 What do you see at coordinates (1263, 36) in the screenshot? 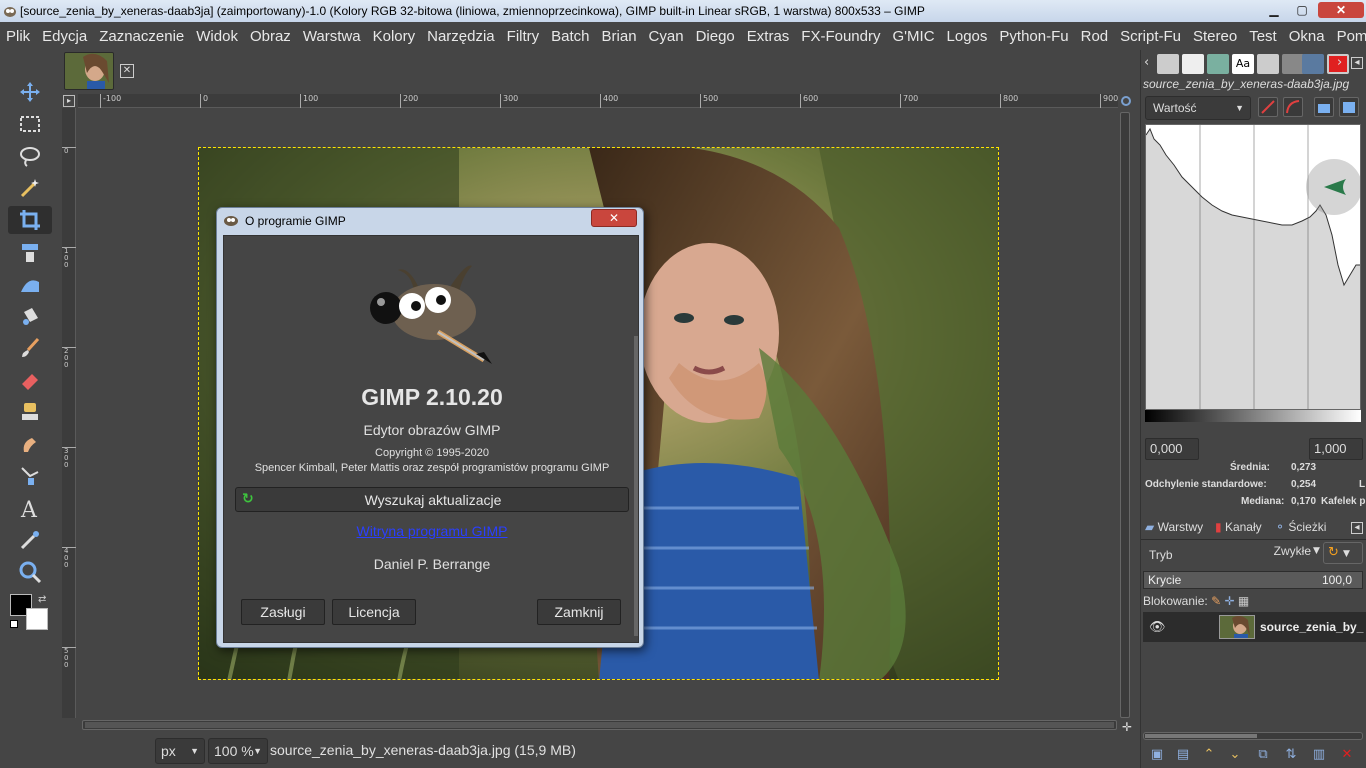
I see `menu-test: Test` at bounding box center [1263, 36].